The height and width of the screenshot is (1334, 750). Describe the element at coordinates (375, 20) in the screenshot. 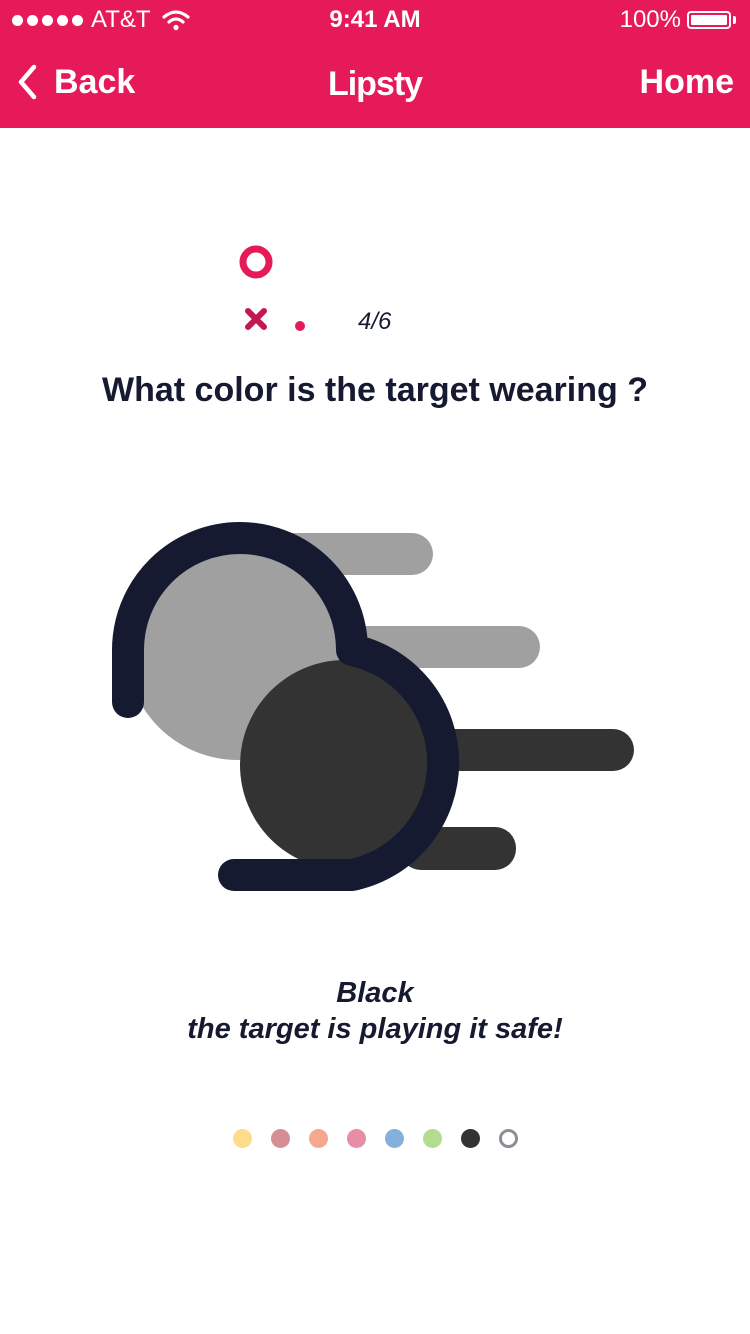

I see `status-bar: AT&T 9:41 AM 100%` at that location.